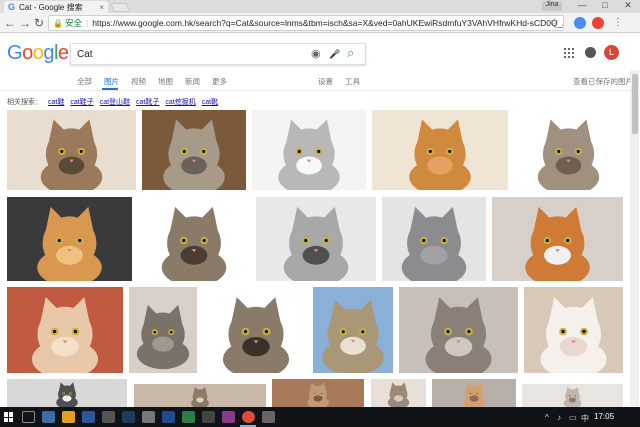  Describe the element at coordinates (582, 5) in the screenshot. I see `minimize-icon: —` at that location.